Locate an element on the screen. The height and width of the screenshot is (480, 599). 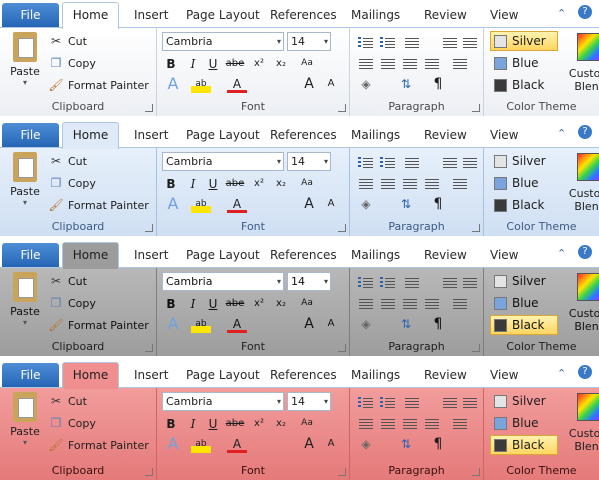
theme-blue-button: Blue is located at coordinates (524, 423).